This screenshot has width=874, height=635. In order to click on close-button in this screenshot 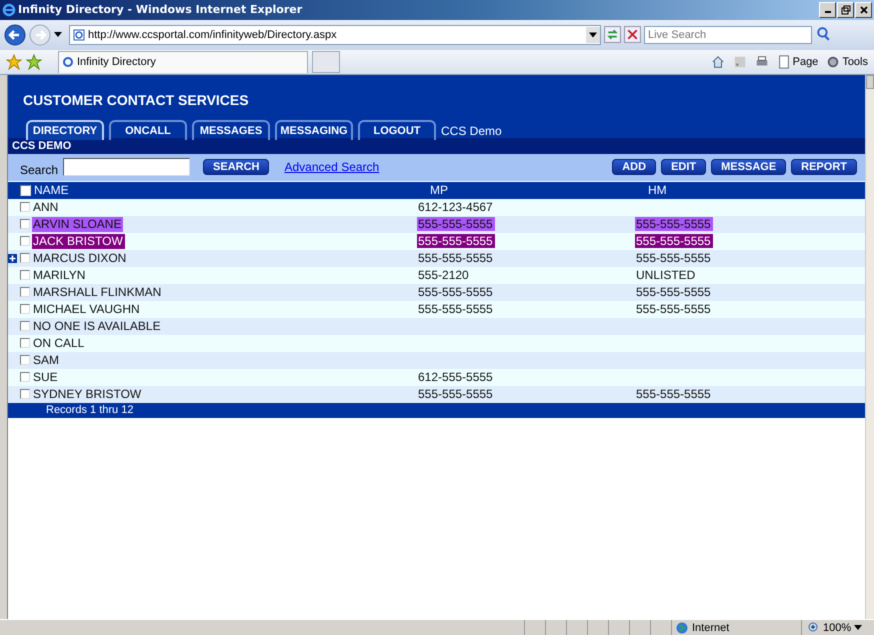, I will do `click(863, 10)`.